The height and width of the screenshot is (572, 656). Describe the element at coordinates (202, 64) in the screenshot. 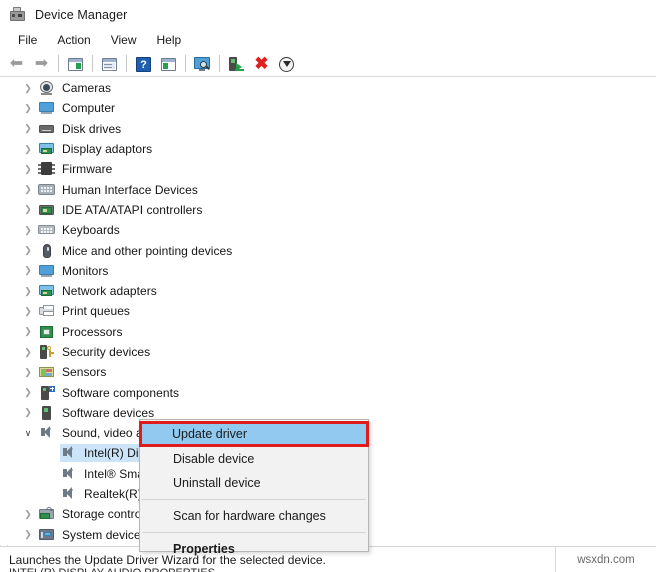

I see `monitor-search-icon` at that location.